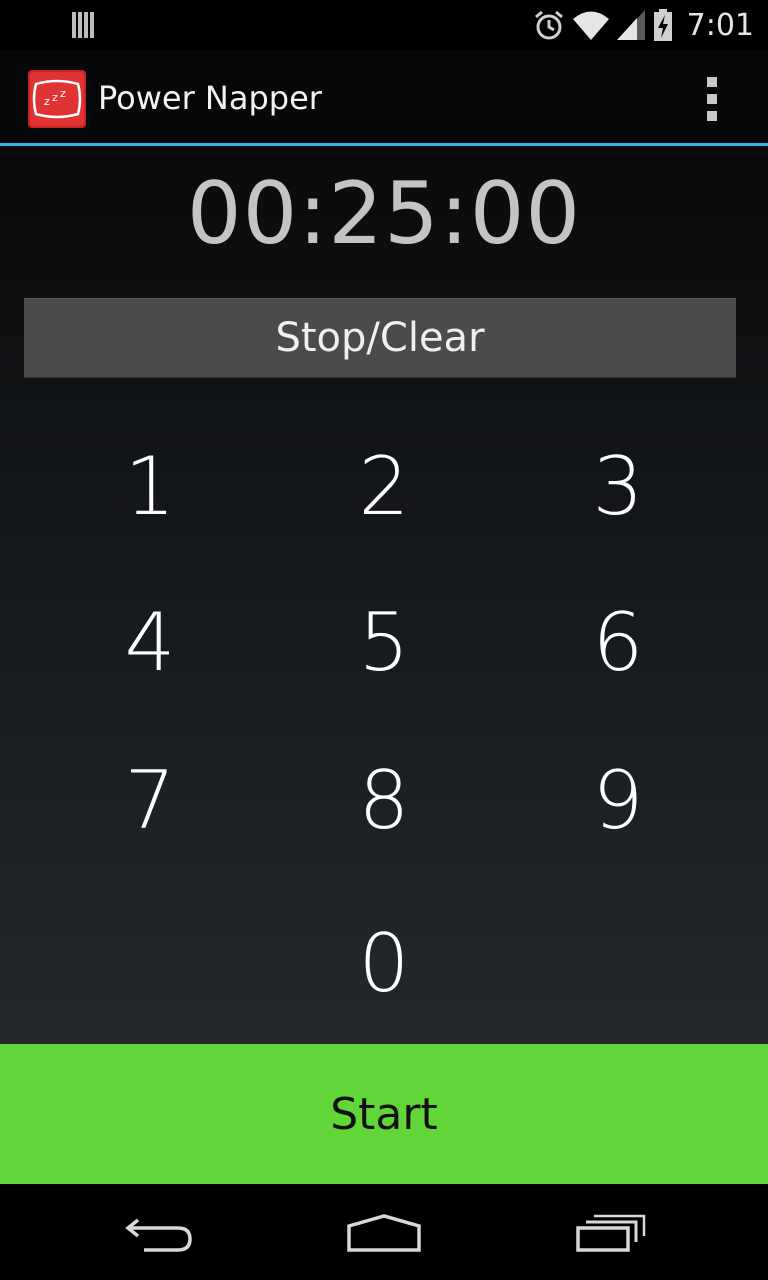 The width and height of the screenshot is (768, 1280). I want to click on sleeping-pillow-icon: z z z, so click(57, 99).